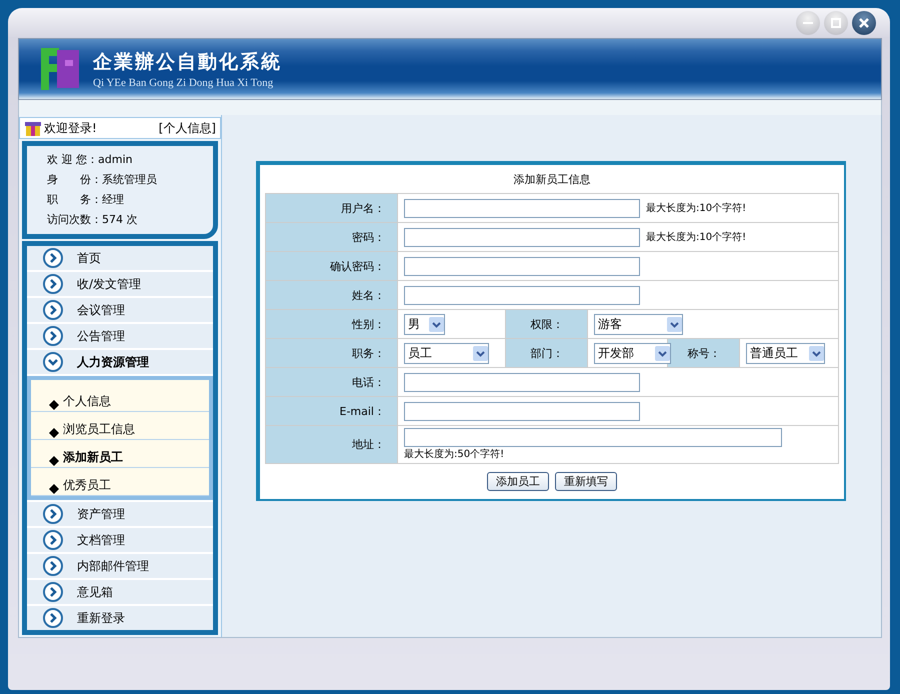 The width and height of the screenshot is (900, 694). I want to click on profile-link: [个人信息], so click(187, 128).